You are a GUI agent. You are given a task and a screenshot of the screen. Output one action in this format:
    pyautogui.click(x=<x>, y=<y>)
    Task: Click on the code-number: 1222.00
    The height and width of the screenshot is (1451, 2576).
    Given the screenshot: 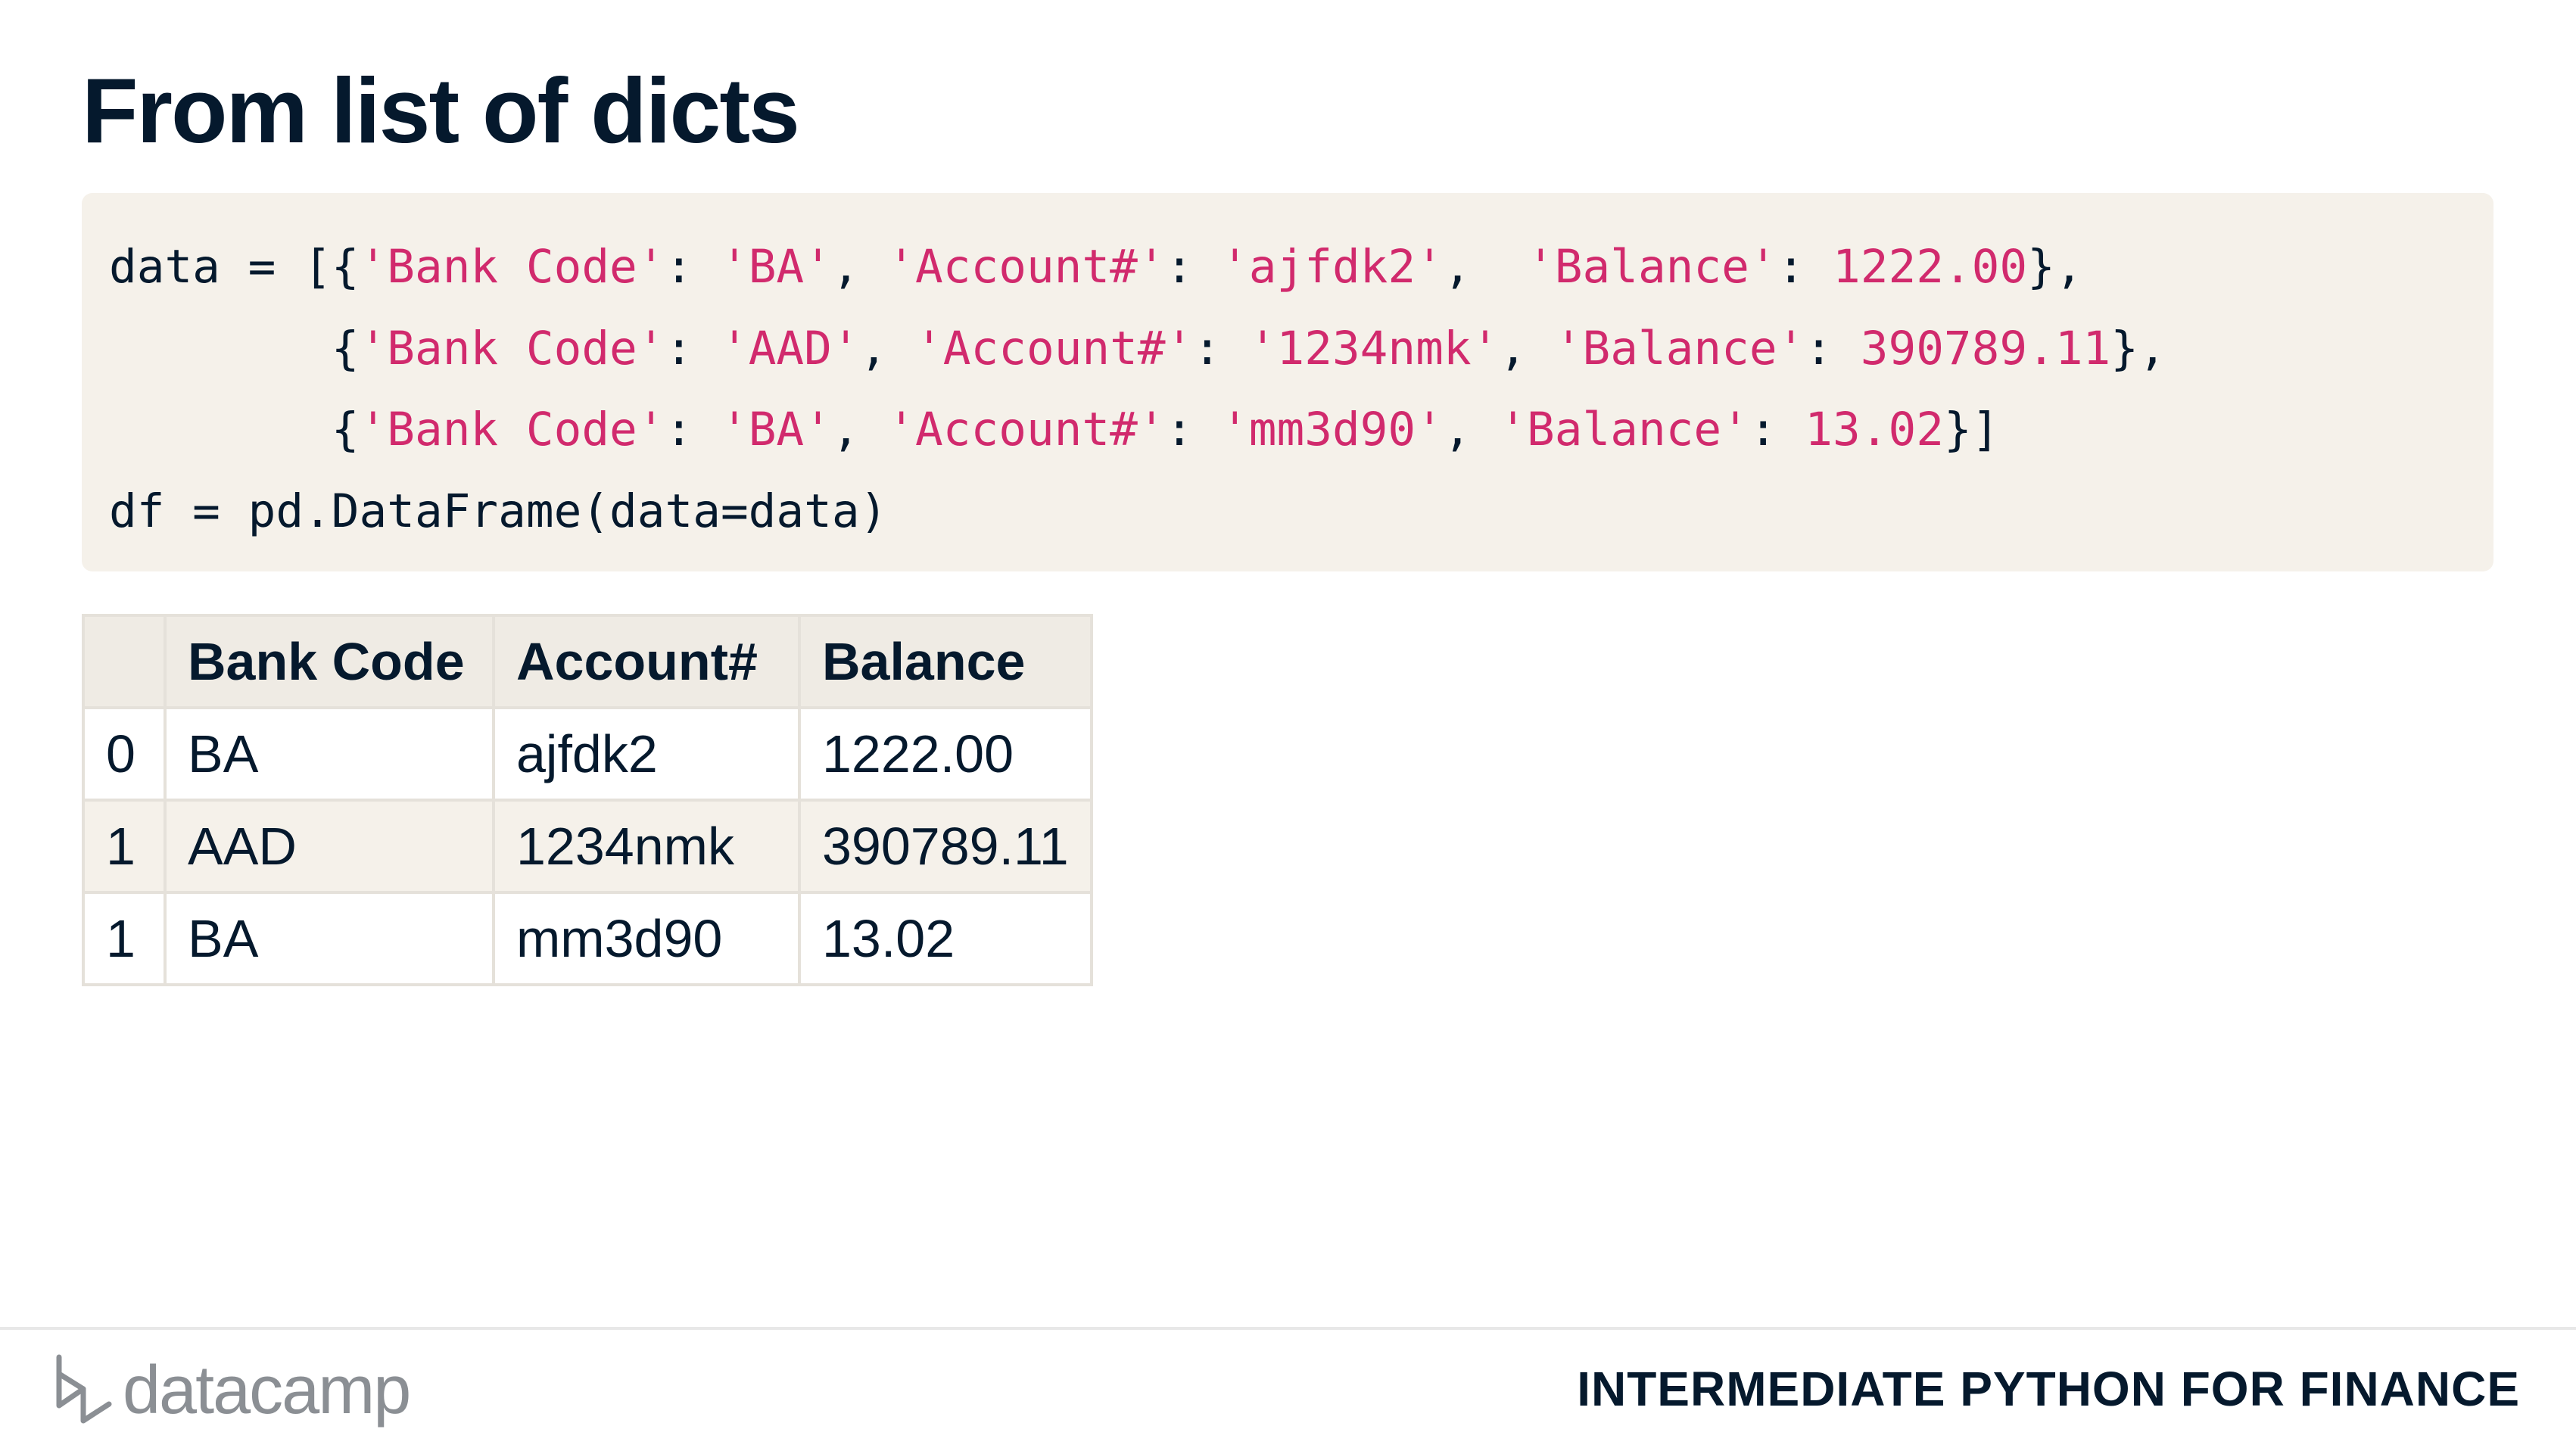 What is the action you would take?
    pyautogui.click(x=1930, y=267)
    